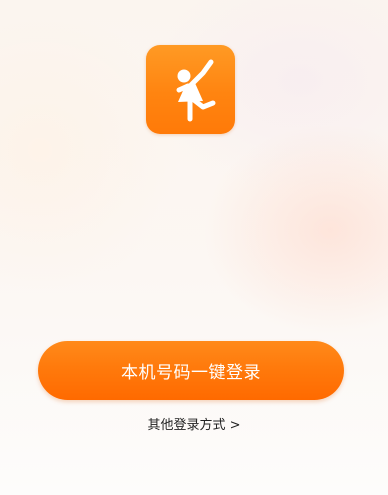 The height and width of the screenshot is (495, 388). Describe the element at coordinates (191, 373) in the screenshot. I see `one-tap-login-label: 本机号码一键登录` at that location.